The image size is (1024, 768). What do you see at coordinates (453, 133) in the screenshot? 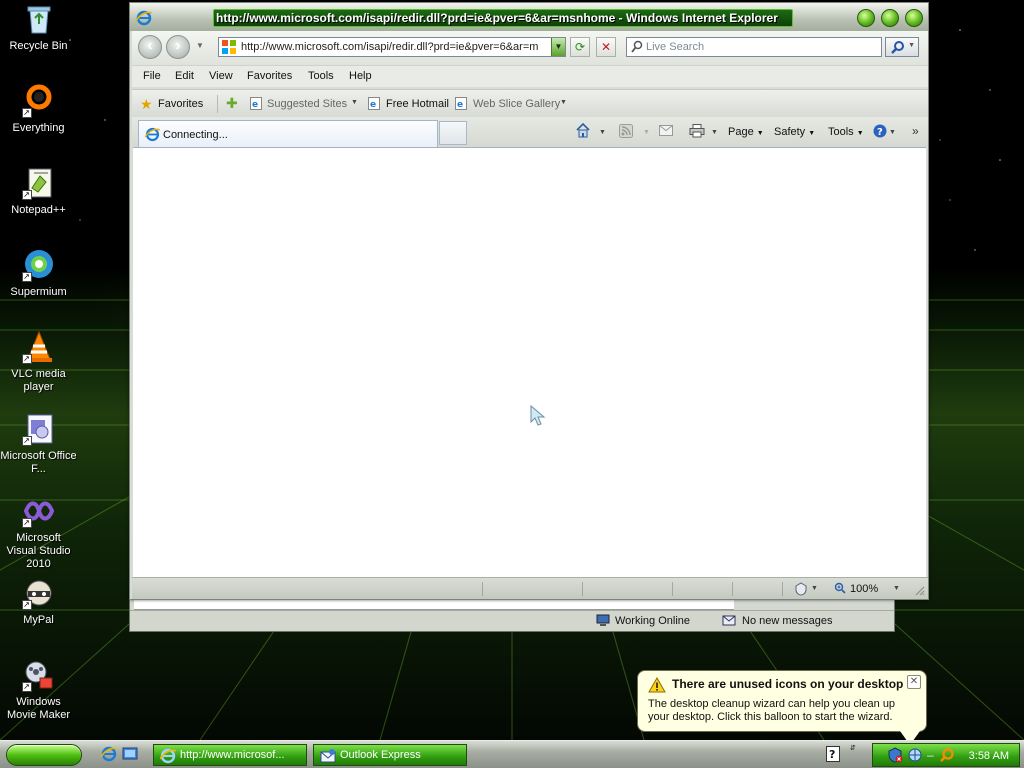
I see `new-tab-button` at bounding box center [453, 133].